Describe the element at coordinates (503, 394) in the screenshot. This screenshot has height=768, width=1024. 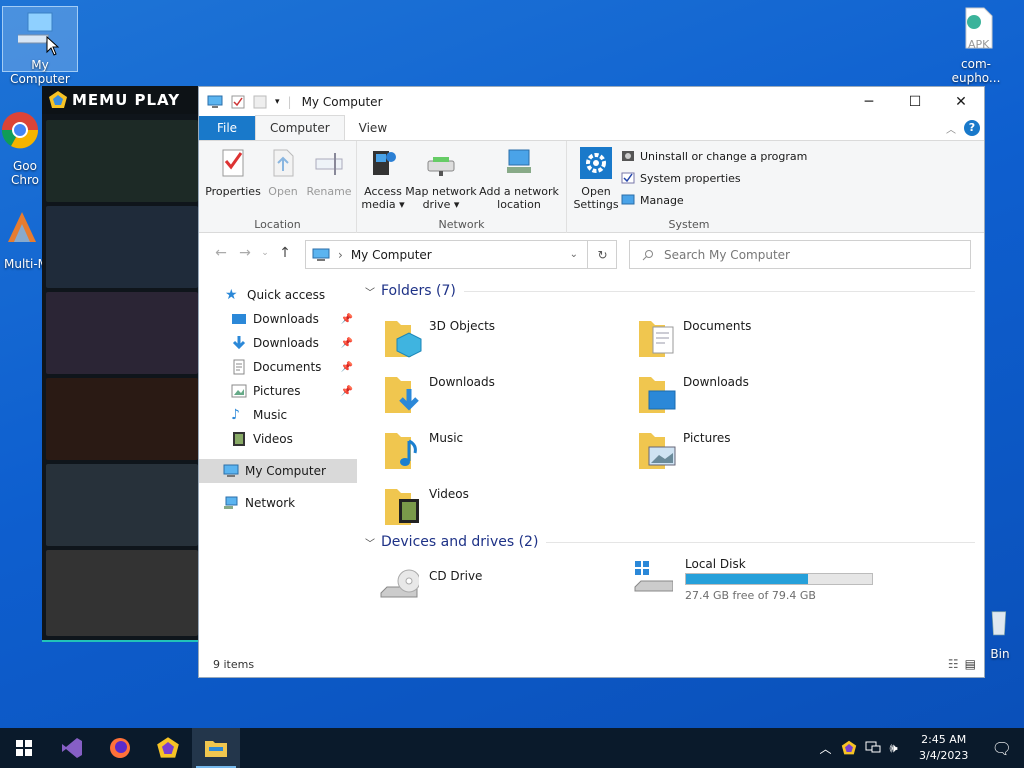
I see `folder-downloads: Downloads` at that location.